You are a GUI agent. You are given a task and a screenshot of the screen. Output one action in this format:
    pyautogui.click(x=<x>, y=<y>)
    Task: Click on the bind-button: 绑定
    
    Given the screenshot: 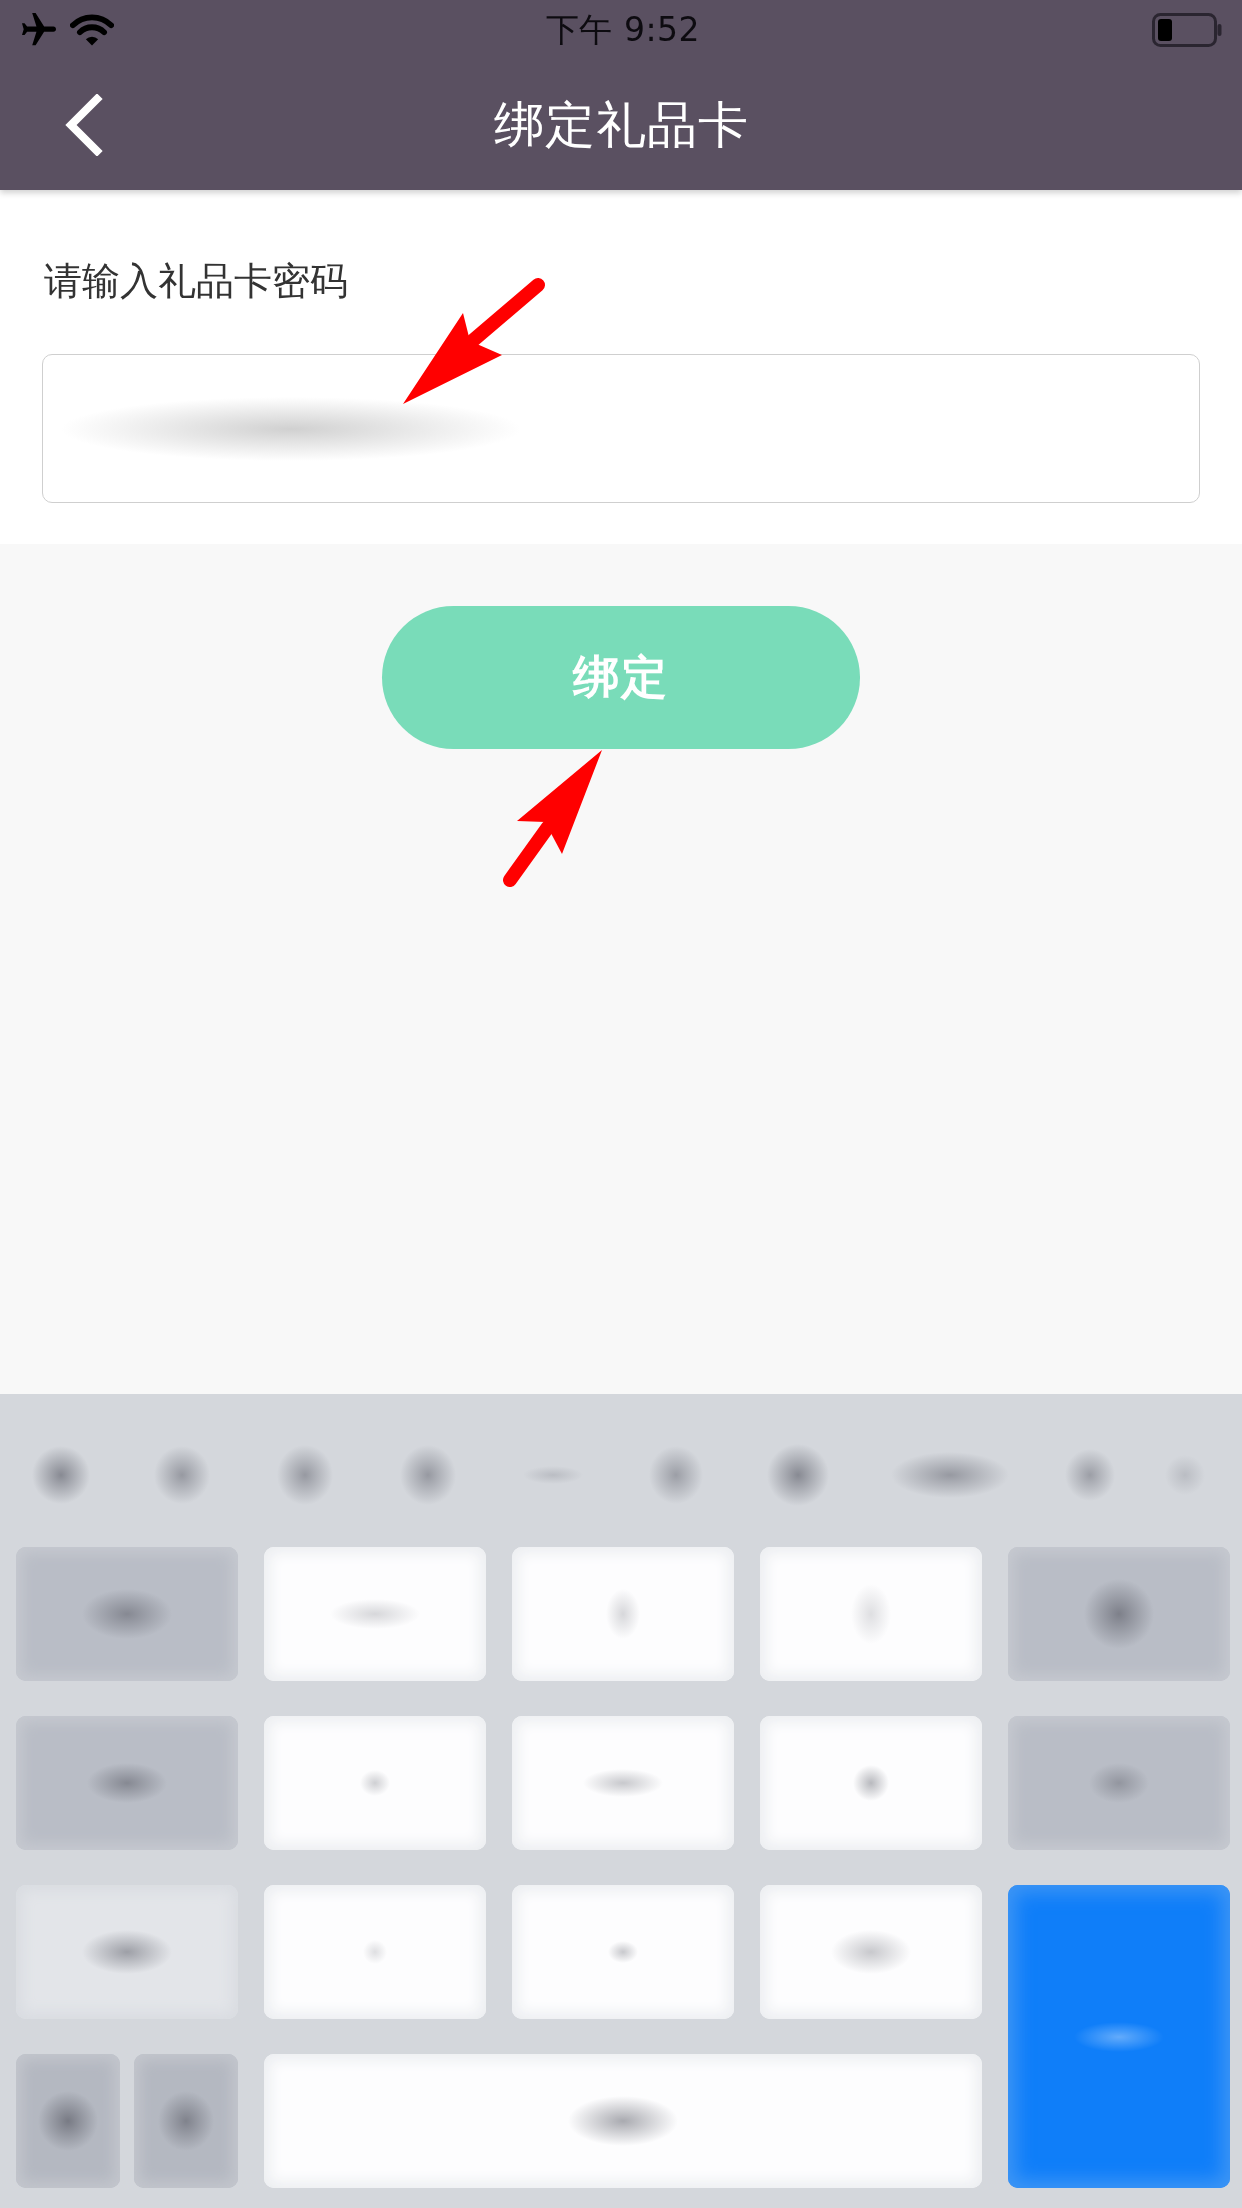 What is the action you would take?
    pyautogui.click(x=621, y=677)
    